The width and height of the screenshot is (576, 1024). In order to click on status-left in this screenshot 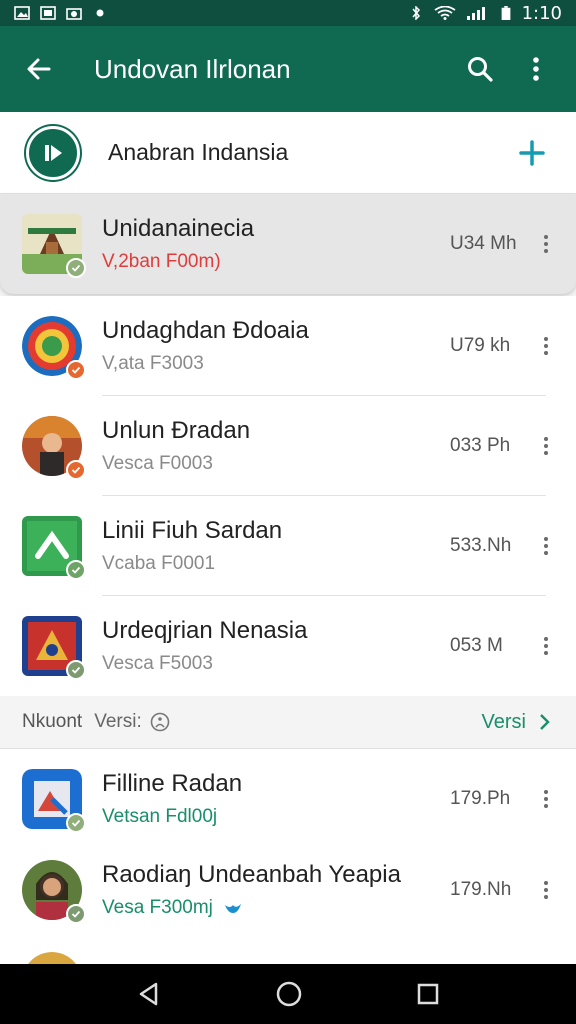, I will do `click(61, 13)`.